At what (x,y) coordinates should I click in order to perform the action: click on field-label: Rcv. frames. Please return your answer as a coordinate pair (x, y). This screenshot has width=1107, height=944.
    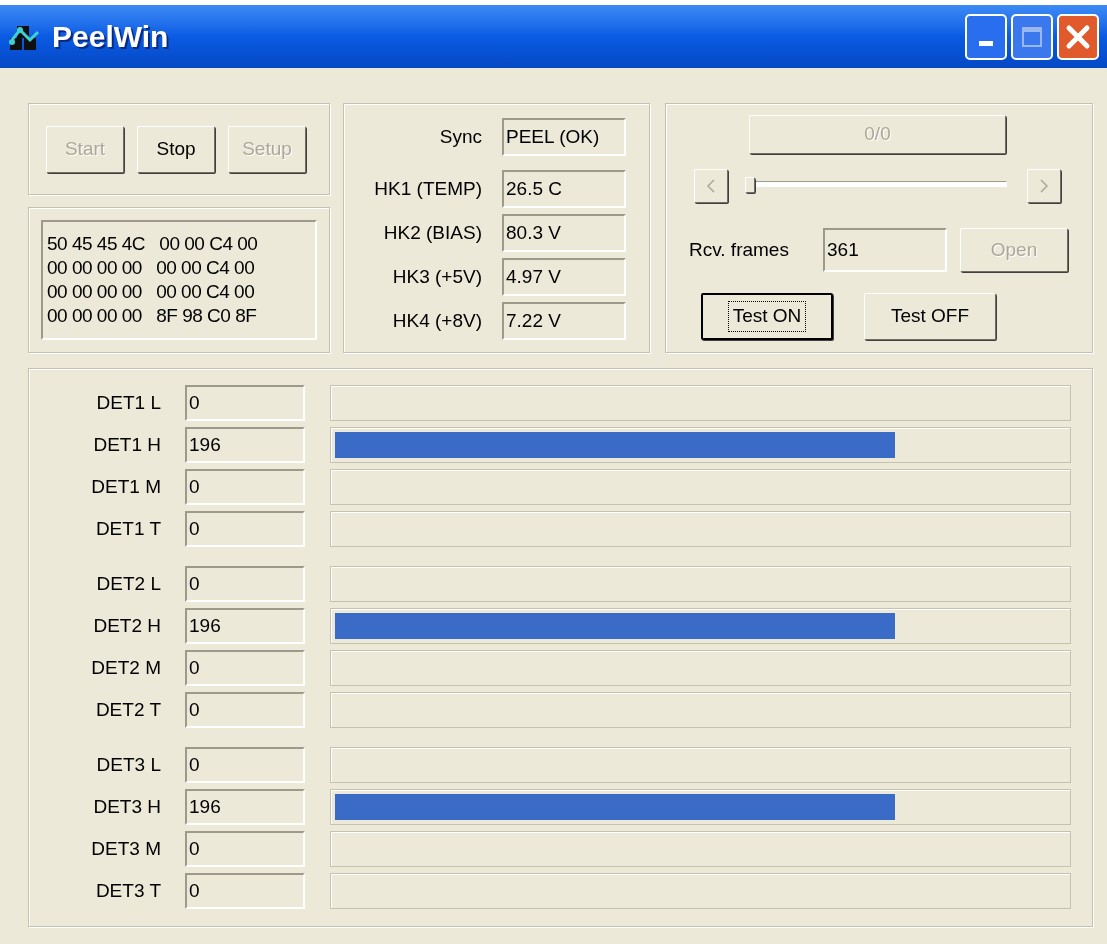
    Looking at the image, I should click on (739, 249).